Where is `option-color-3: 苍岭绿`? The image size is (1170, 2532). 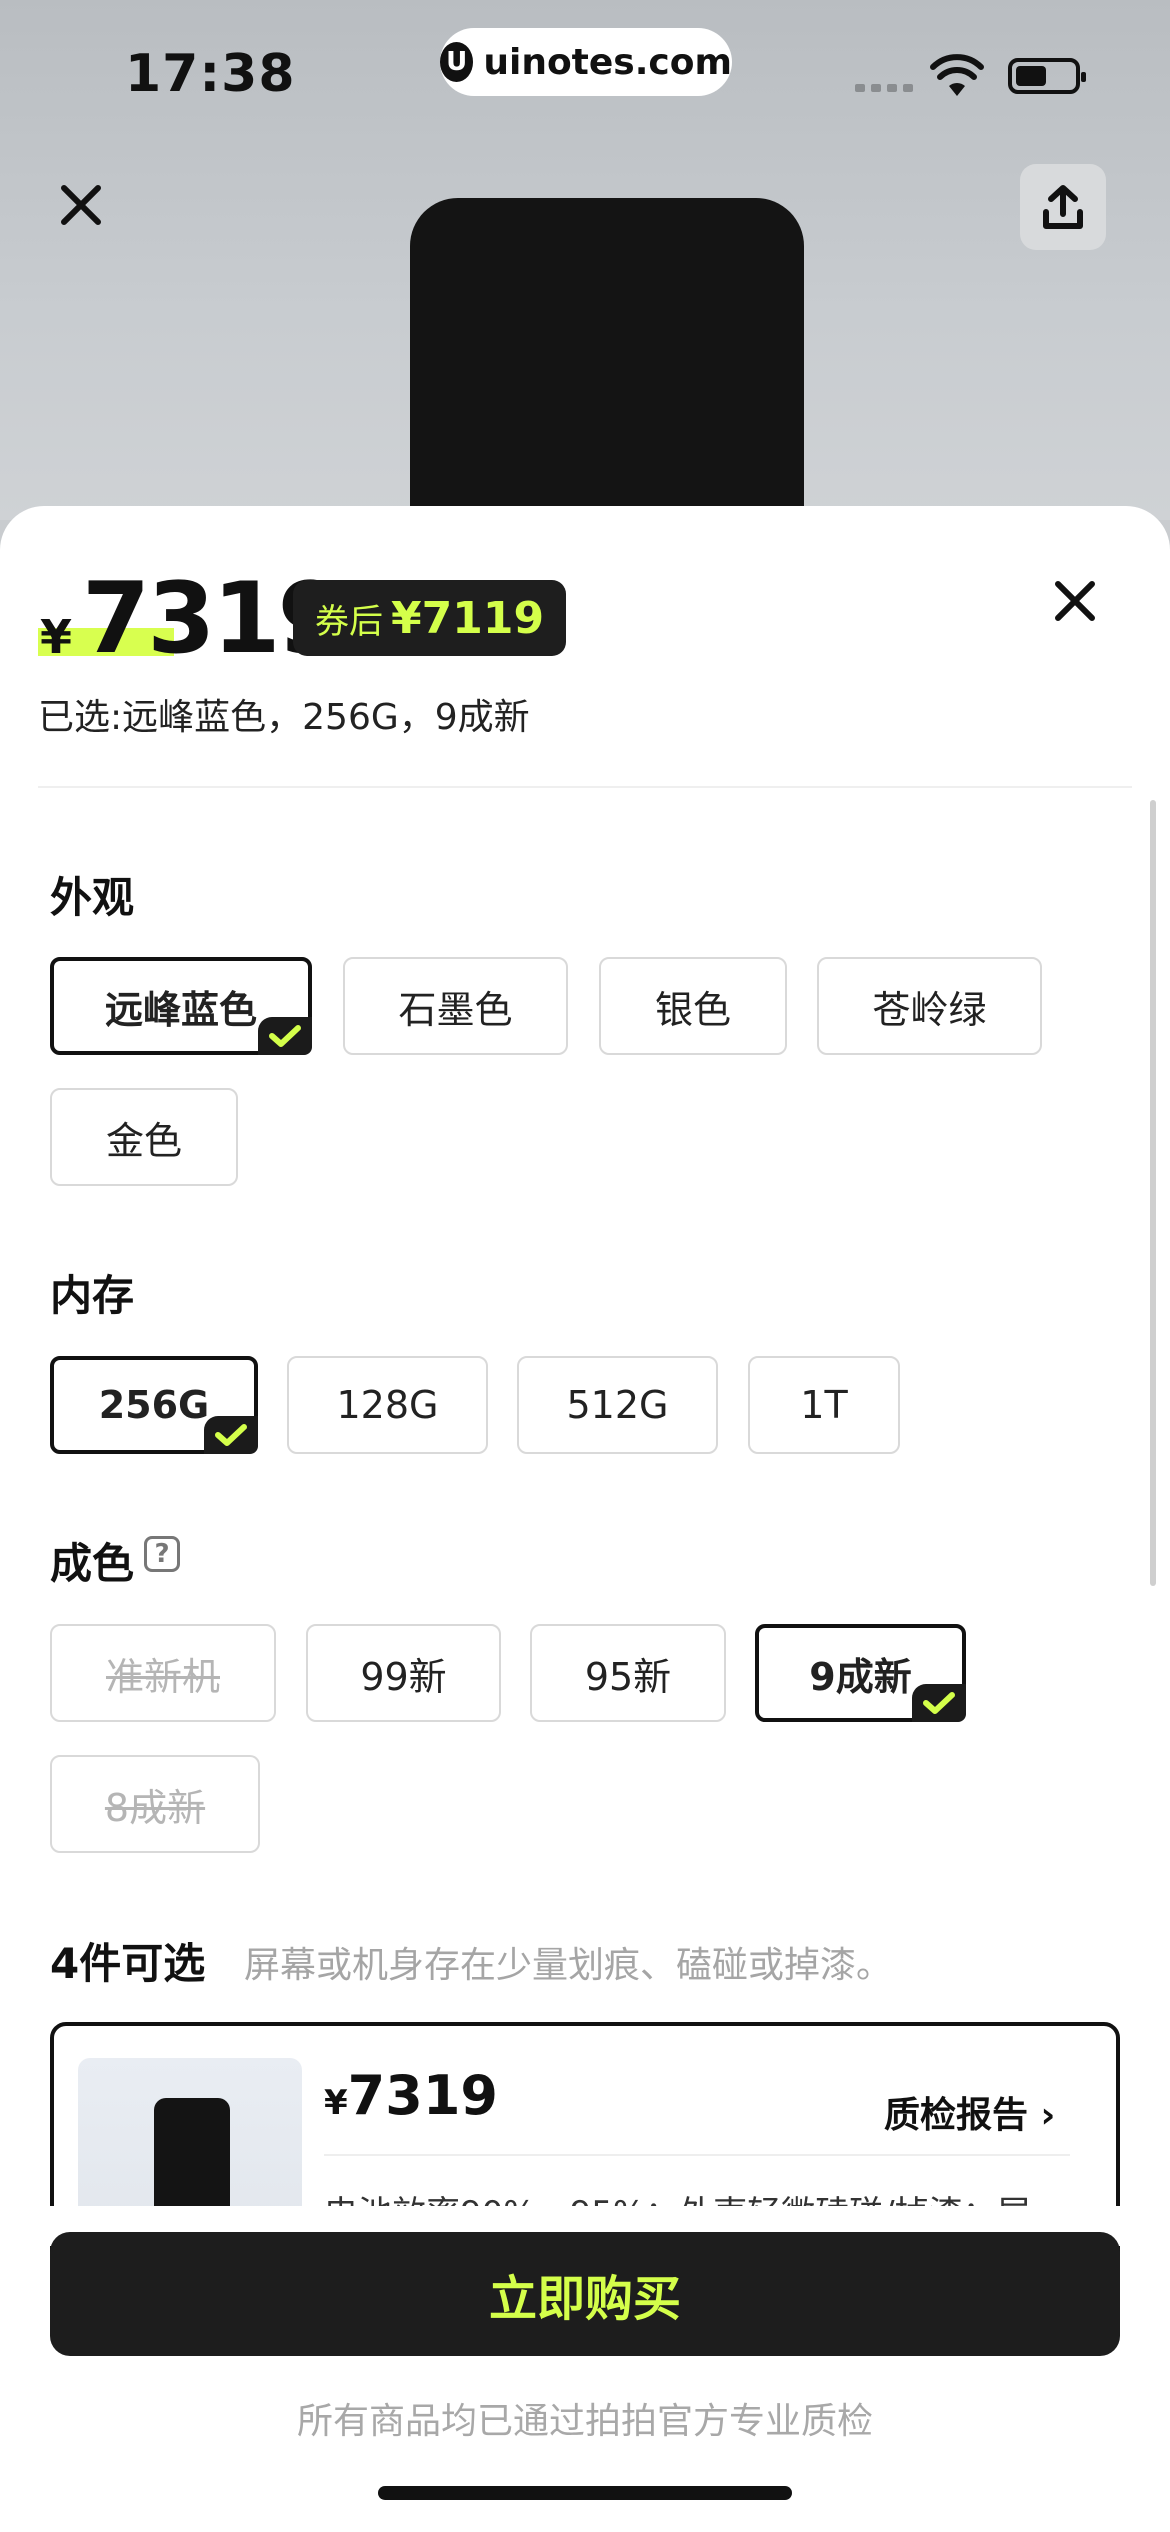 option-color-3: 苍岭绿 is located at coordinates (929, 1006).